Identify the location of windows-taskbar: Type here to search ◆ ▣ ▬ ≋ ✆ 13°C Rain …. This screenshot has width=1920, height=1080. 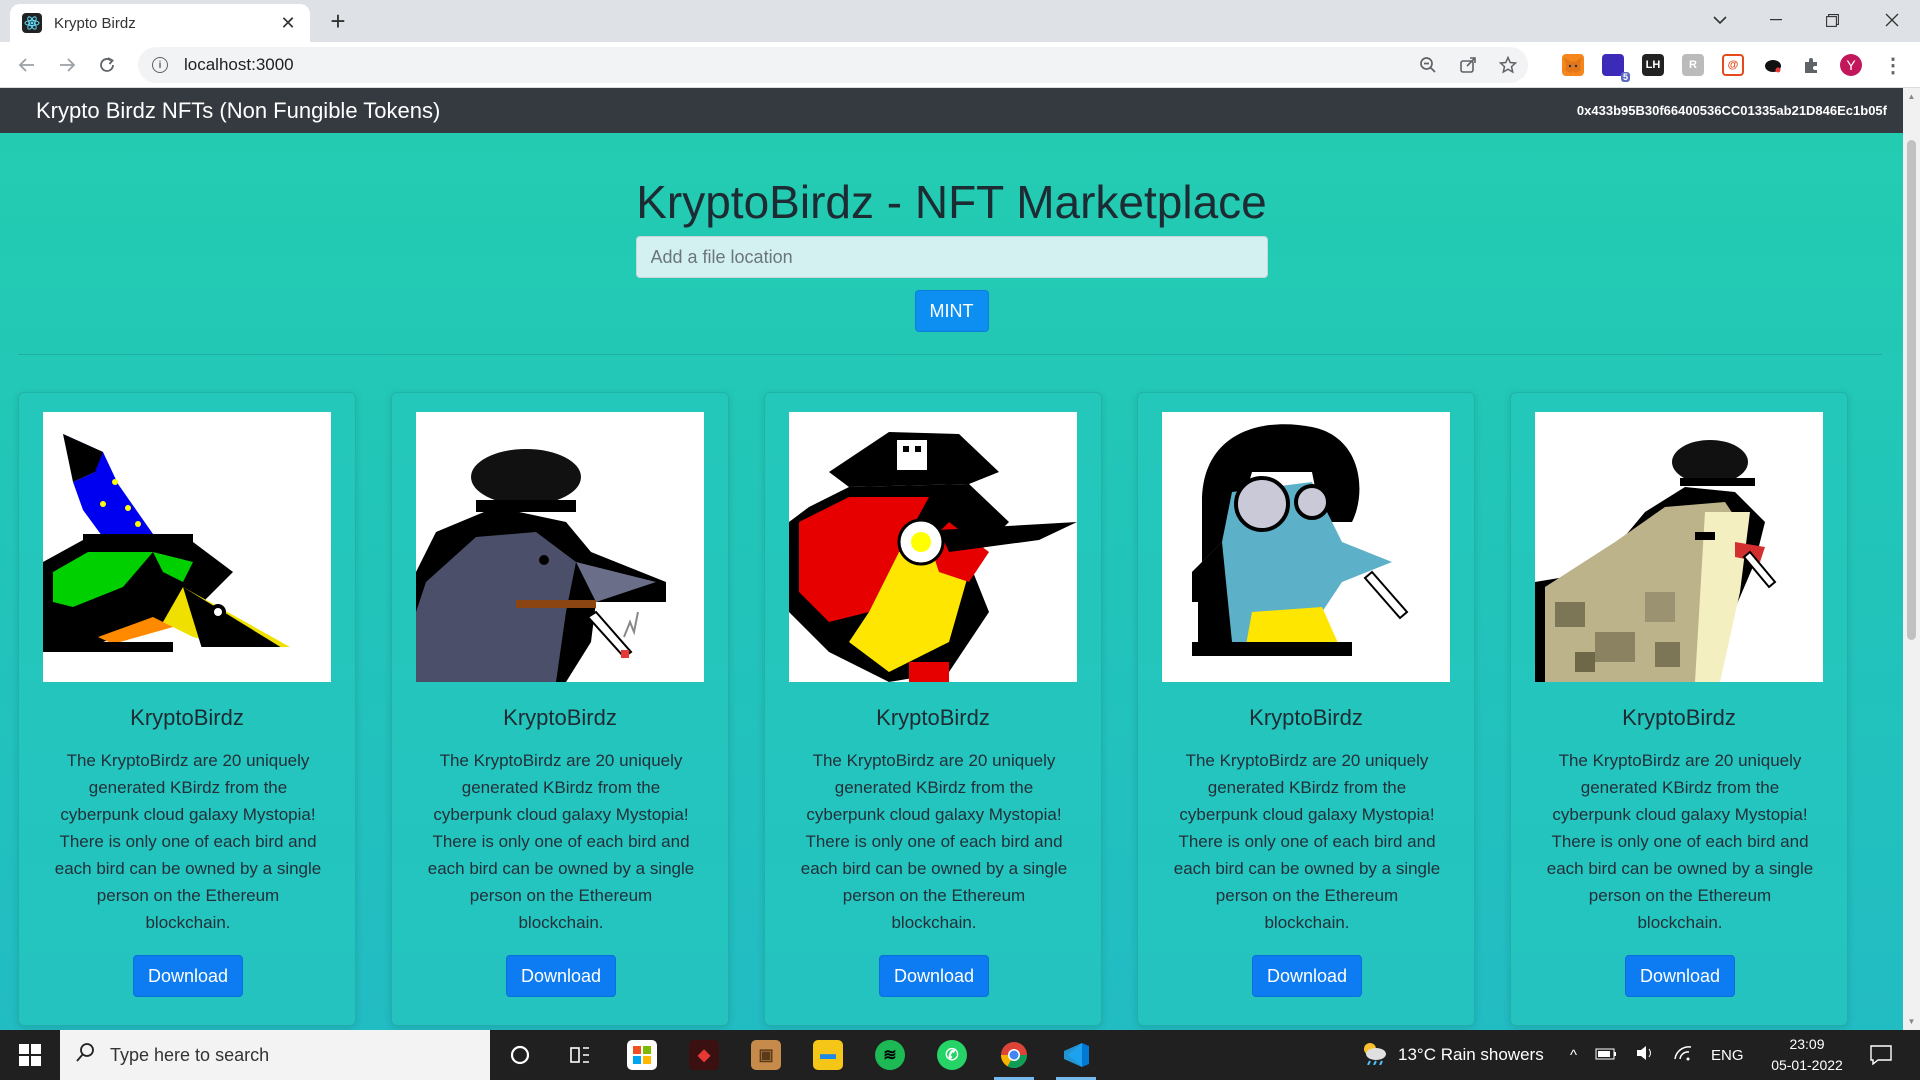
(960, 1055).